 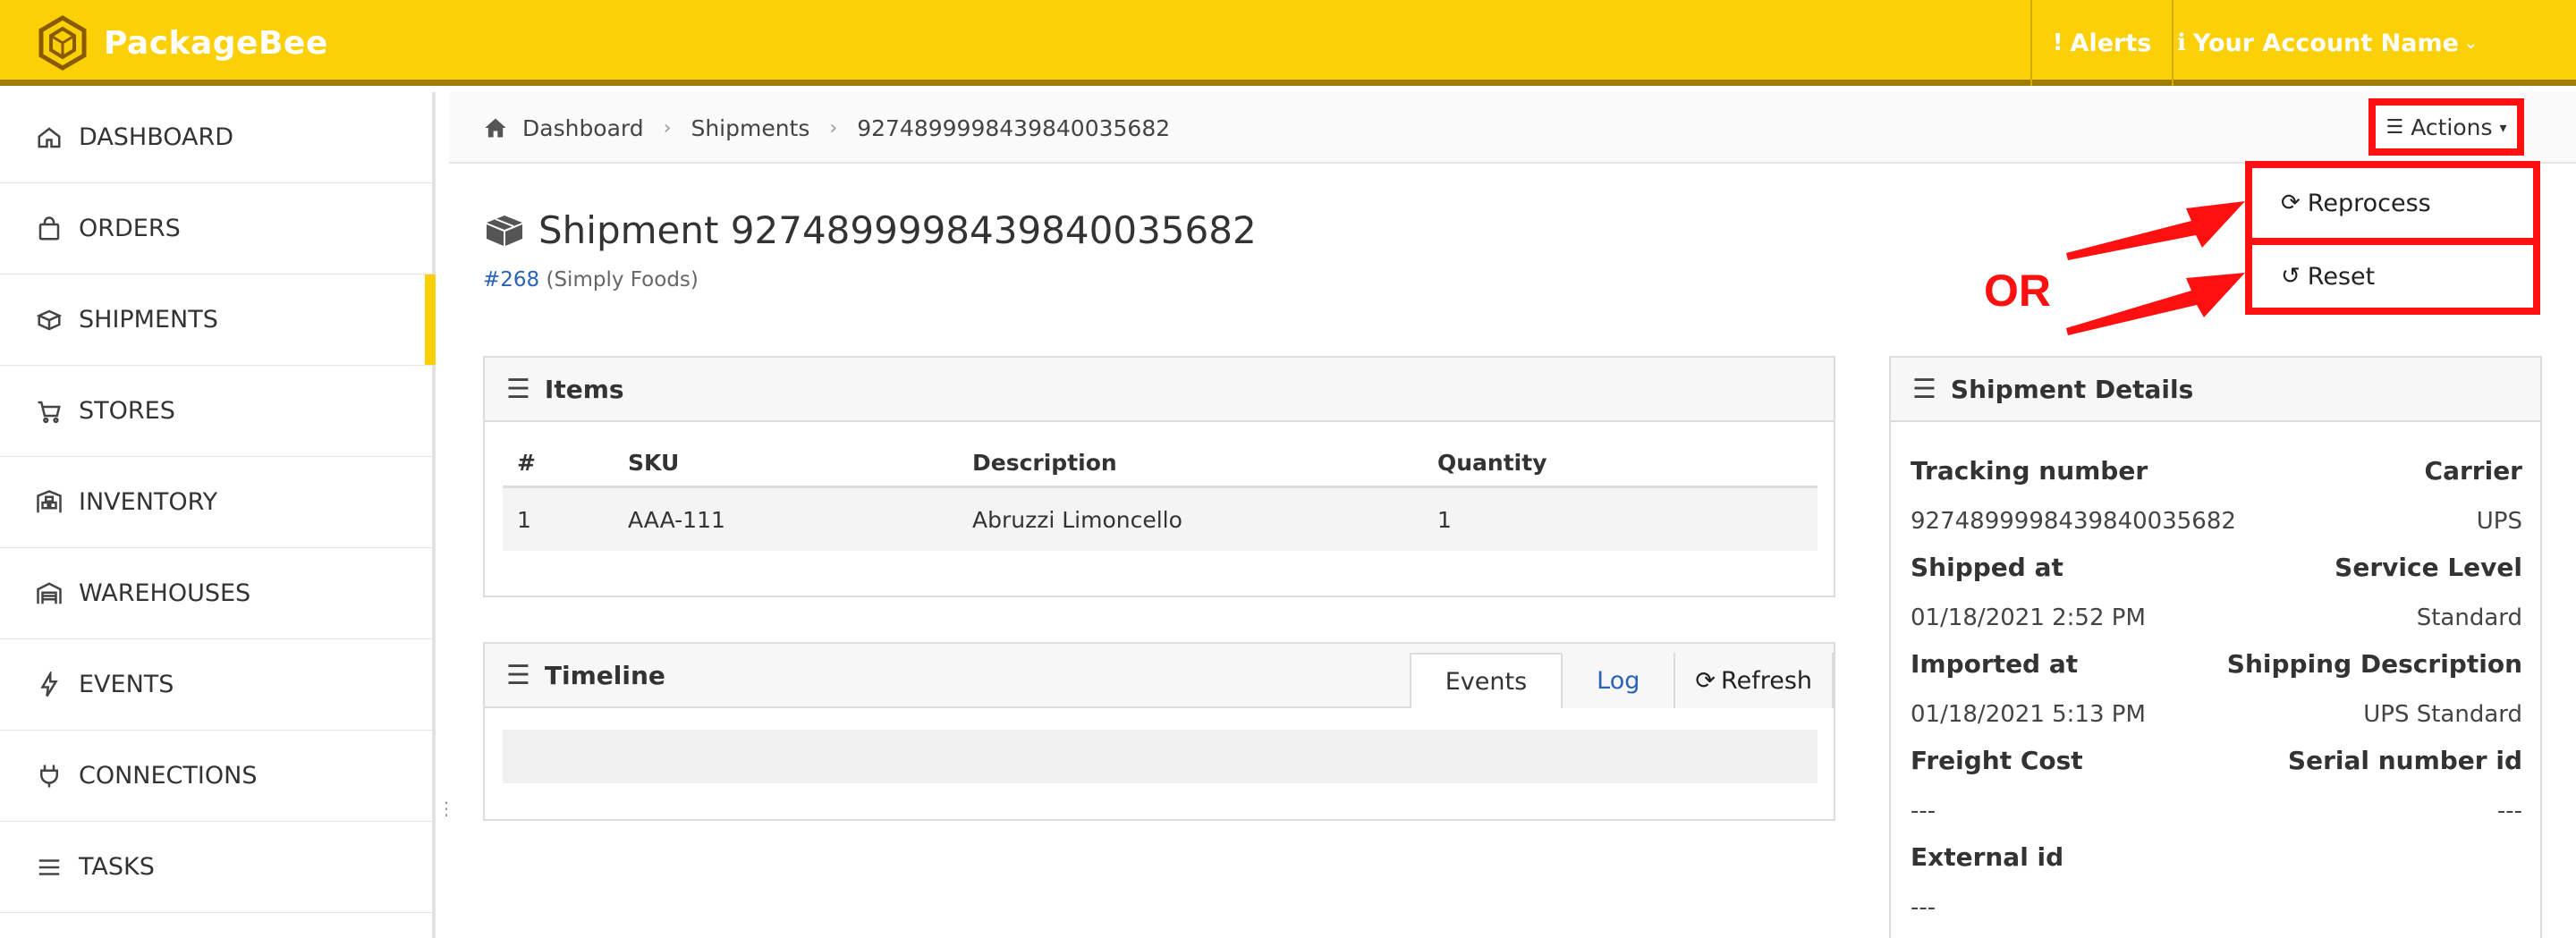 What do you see at coordinates (1987, 857) in the screenshot?
I see `detail-label: External id` at bounding box center [1987, 857].